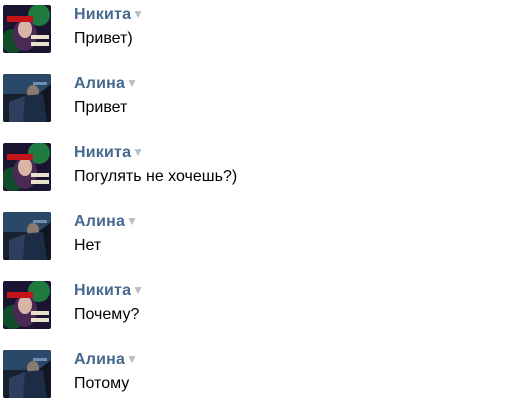 This screenshot has height=405, width=520. Describe the element at coordinates (260, 168) in the screenshot. I see `message-item: Никита▼ Погулять не хочешь?)` at that location.